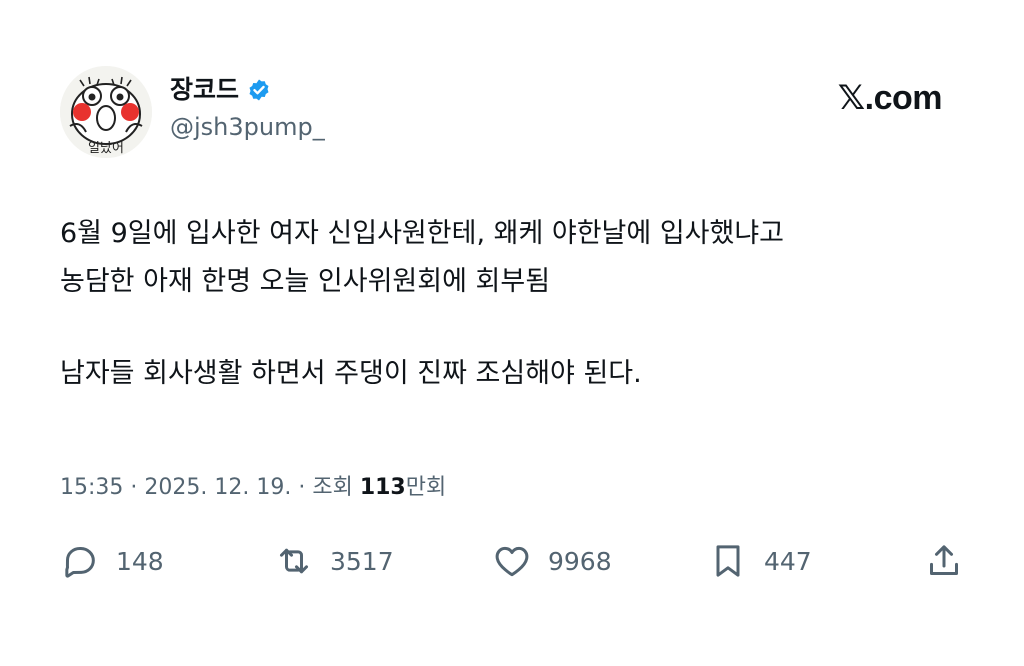 This screenshot has width=1024, height=666. I want to click on reply-count: 148, so click(140, 561).